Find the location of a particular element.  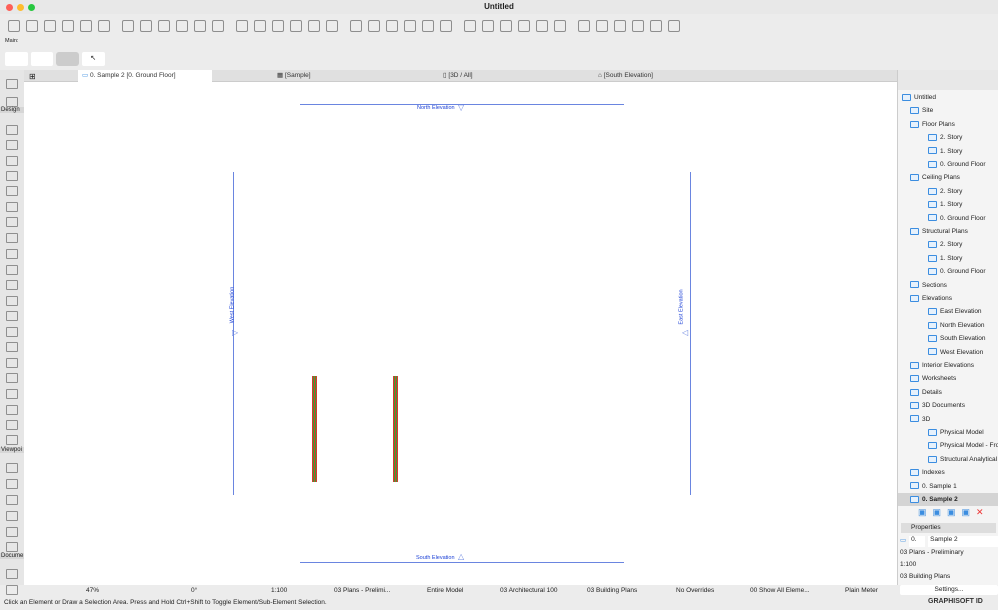

view-name-field: Sample 2 is located at coordinates (963, 541).